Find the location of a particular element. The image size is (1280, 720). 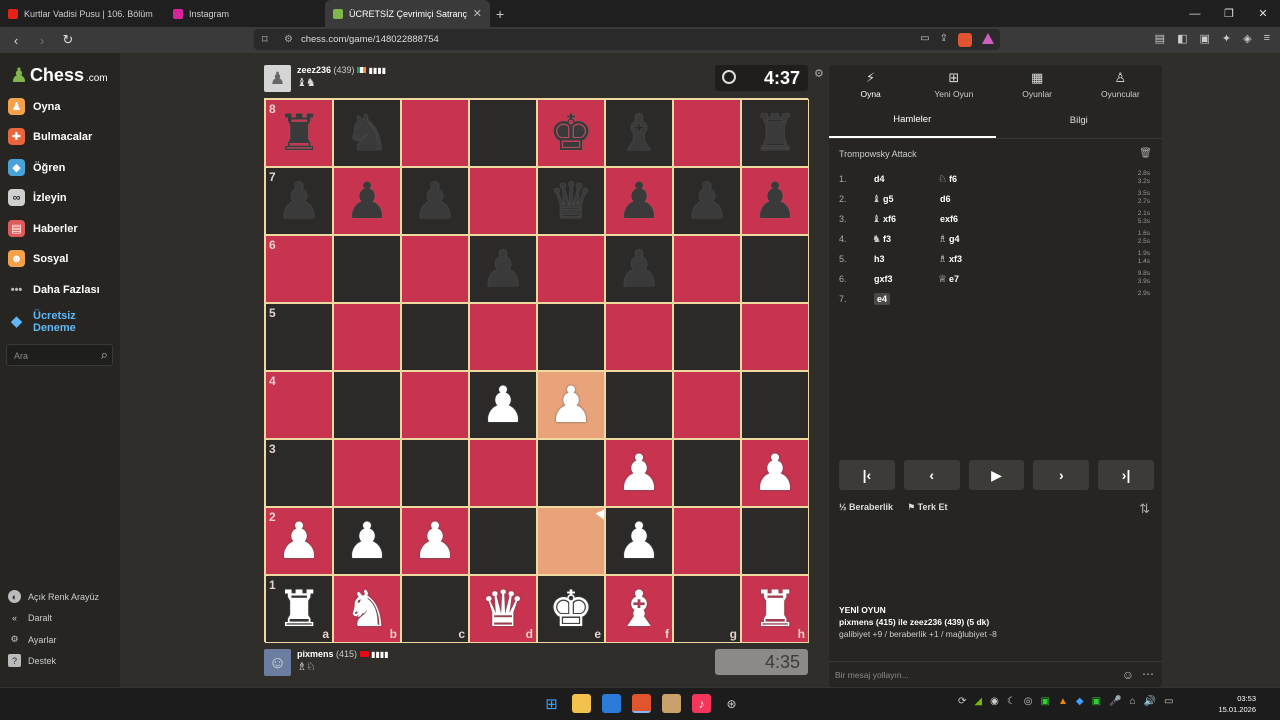

music-app-icon: ♪ is located at coordinates (701, 703).